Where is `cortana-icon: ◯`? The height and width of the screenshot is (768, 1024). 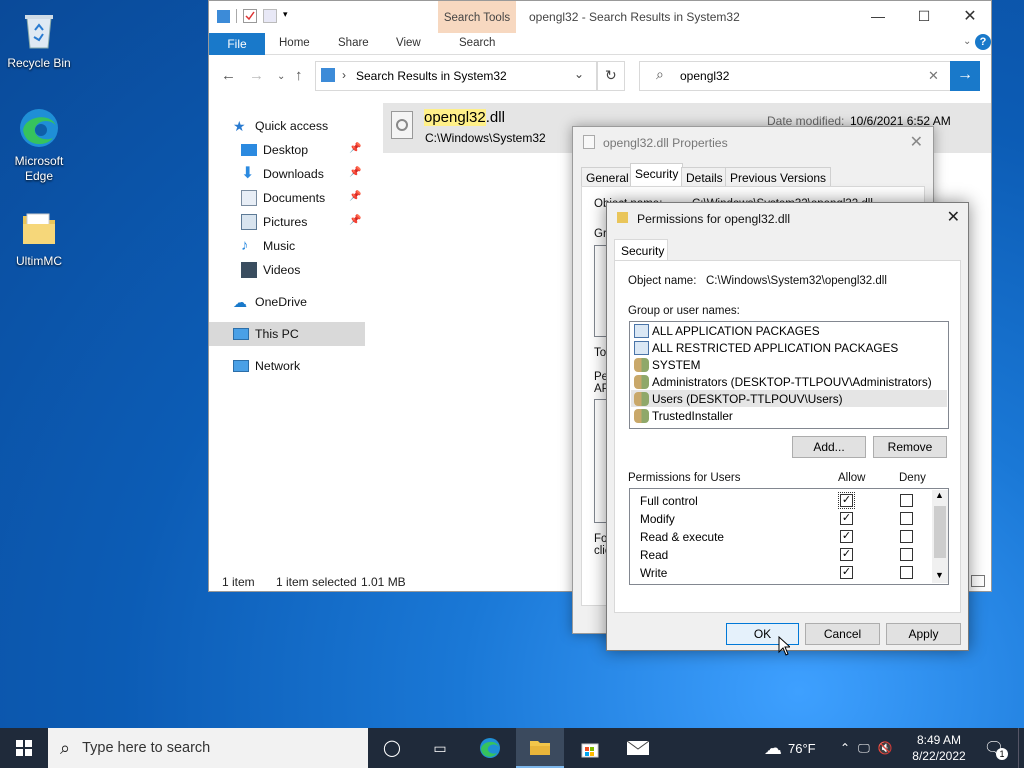
cortana-icon: ◯ is located at coordinates (392, 748).